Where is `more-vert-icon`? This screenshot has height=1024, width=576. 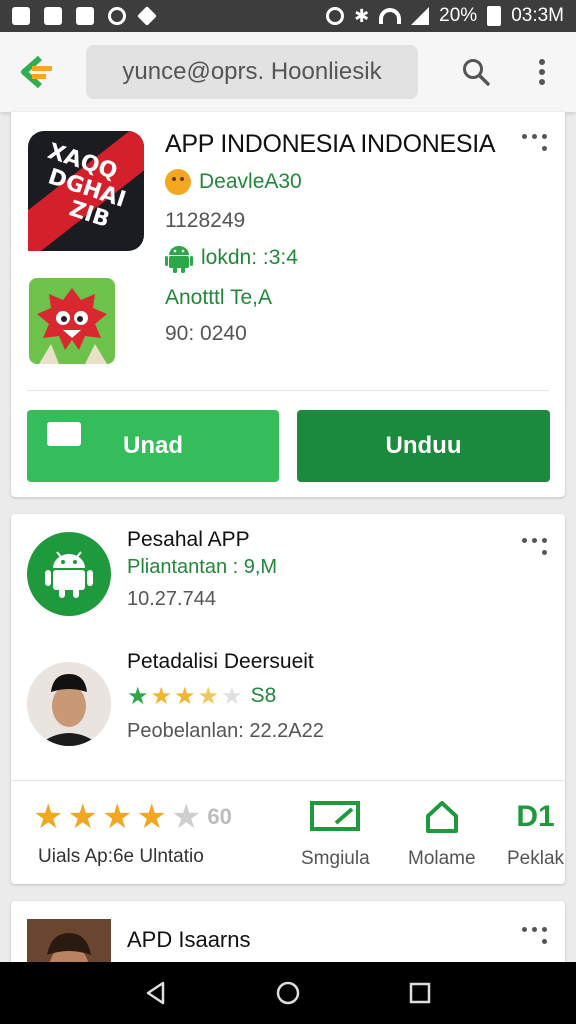
more-vert-icon is located at coordinates (542, 72).